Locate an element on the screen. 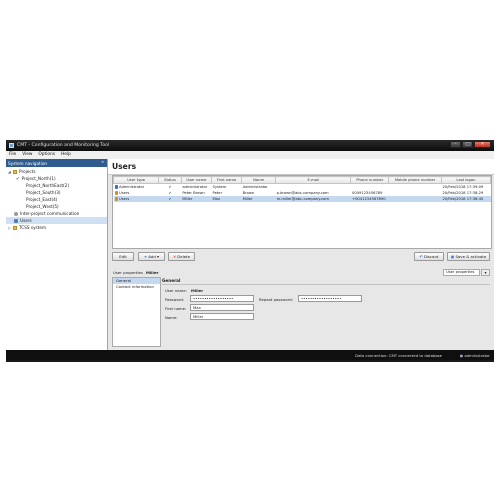 The height and width of the screenshot is (500, 500). tree-item-project-south: Project_South(3) is located at coordinates (43, 192).